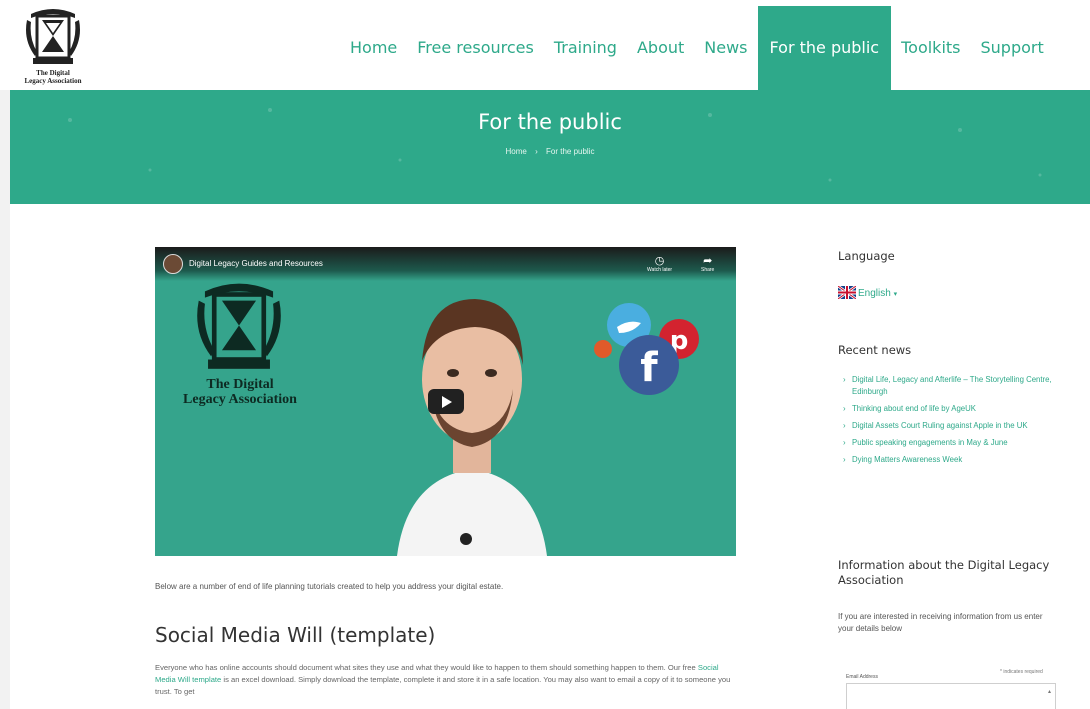  I want to click on logo-line-1: The Digital, so click(53, 73).